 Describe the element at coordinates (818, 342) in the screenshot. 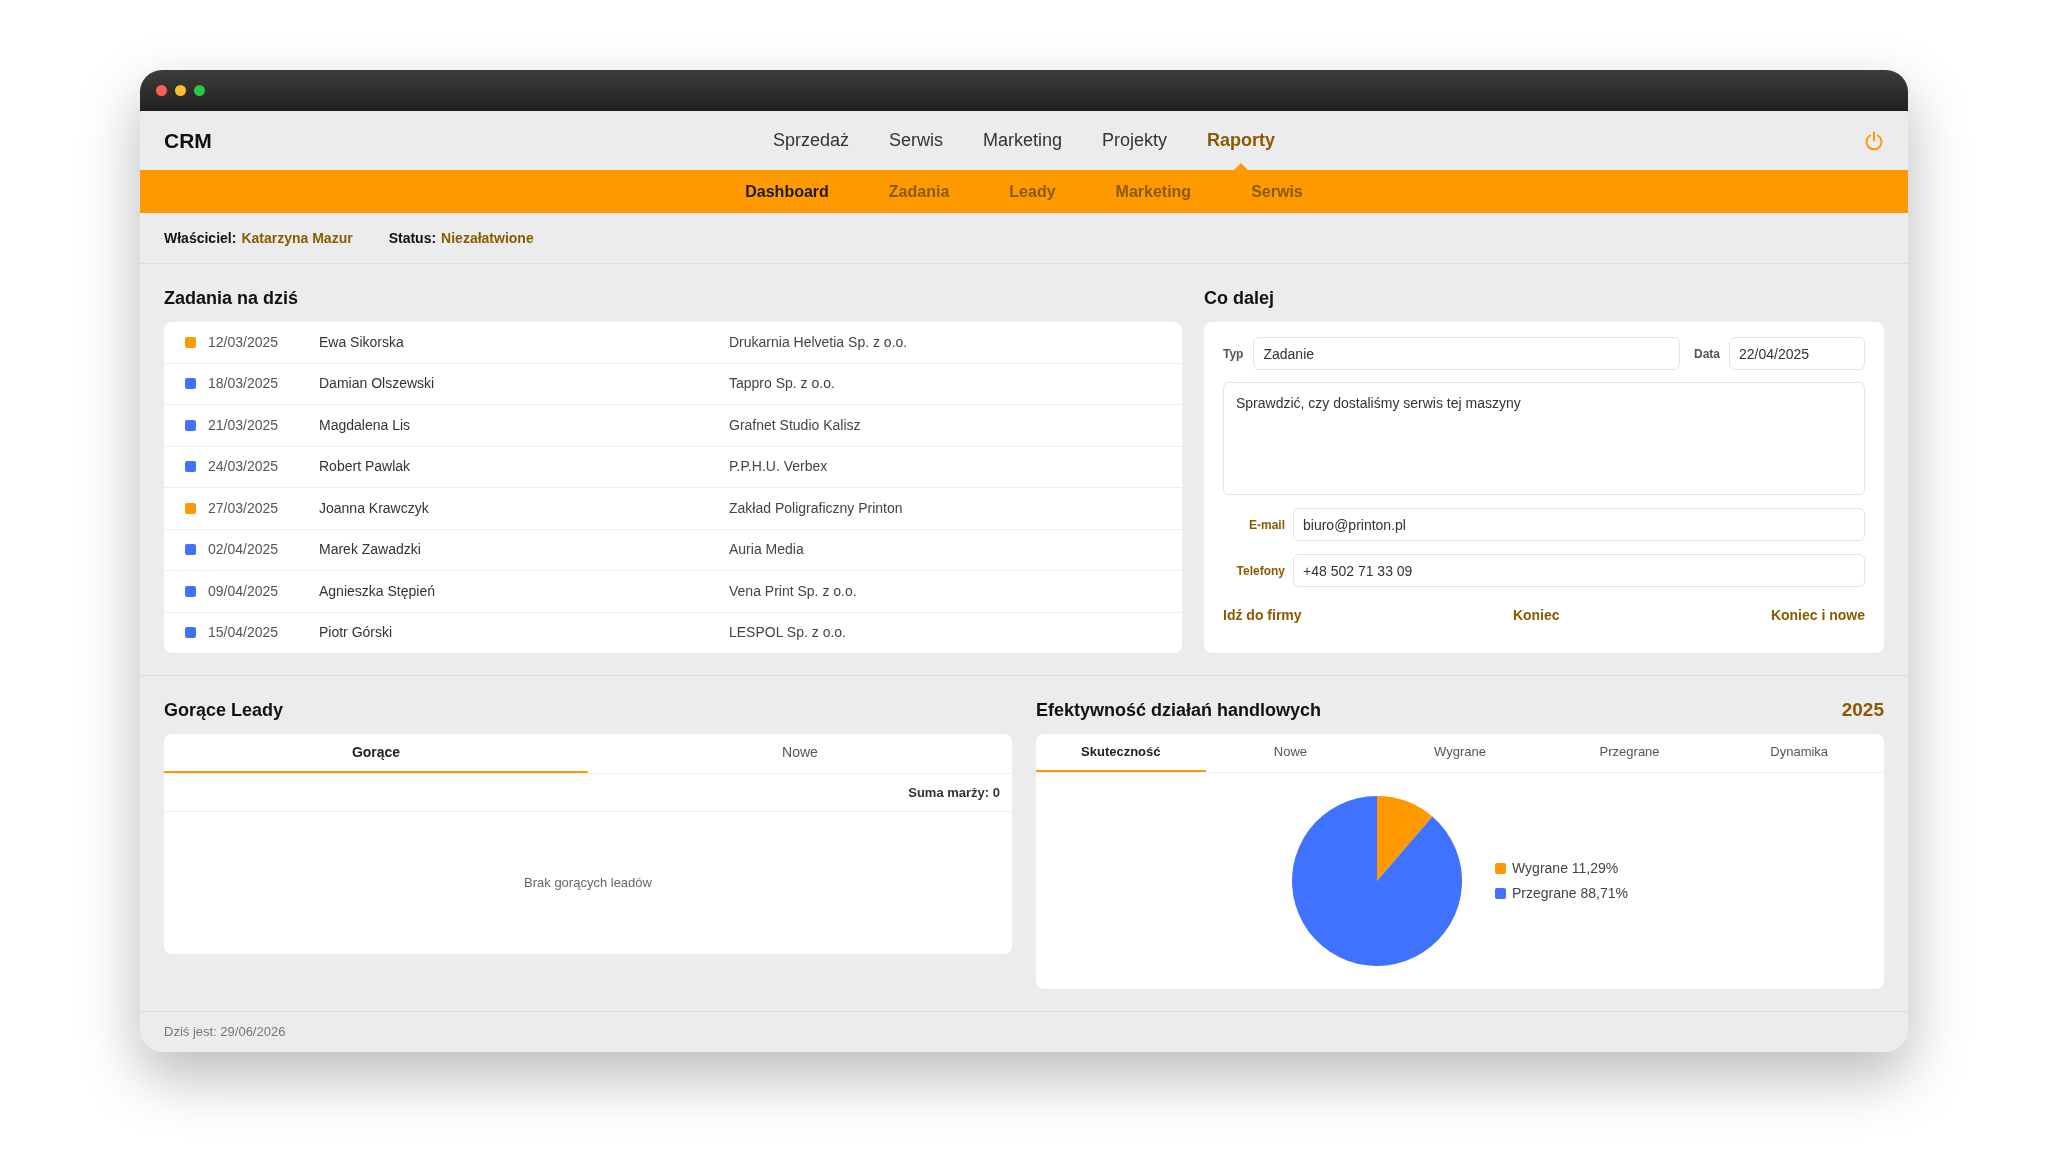

I see `task-company: Drukarnia Helvetia Sp. z o.o.` at that location.